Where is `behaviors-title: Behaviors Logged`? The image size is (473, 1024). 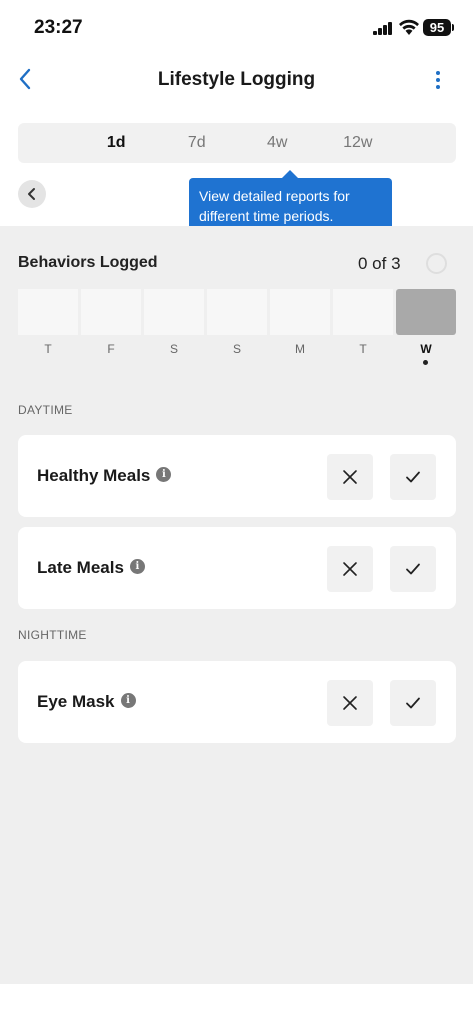
behaviors-title: Behaviors Logged is located at coordinates (88, 262).